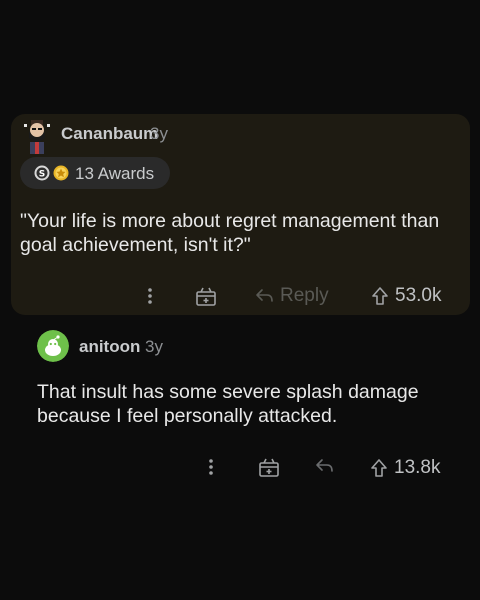 Image resolution: width=480 pixels, height=600 pixels. Describe the element at coordinates (417, 467) in the screenshot. I see `vote-count: 13.8k` at that location.